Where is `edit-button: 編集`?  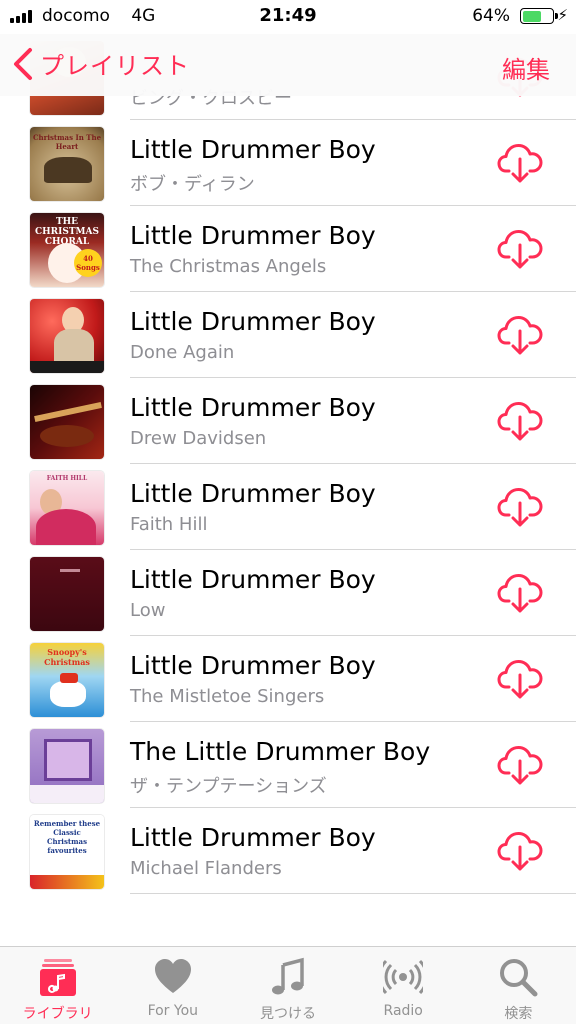 edit-button: 編集 is located at coordinates (526, 67).